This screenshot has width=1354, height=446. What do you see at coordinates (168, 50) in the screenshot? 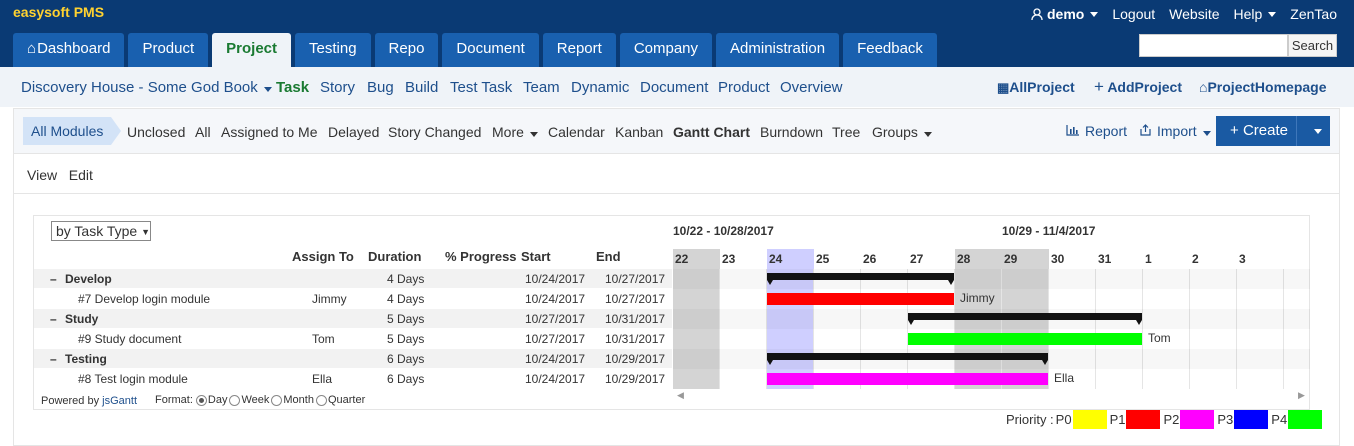
I see `nav-product: Product` at bounding box center [168, 50].